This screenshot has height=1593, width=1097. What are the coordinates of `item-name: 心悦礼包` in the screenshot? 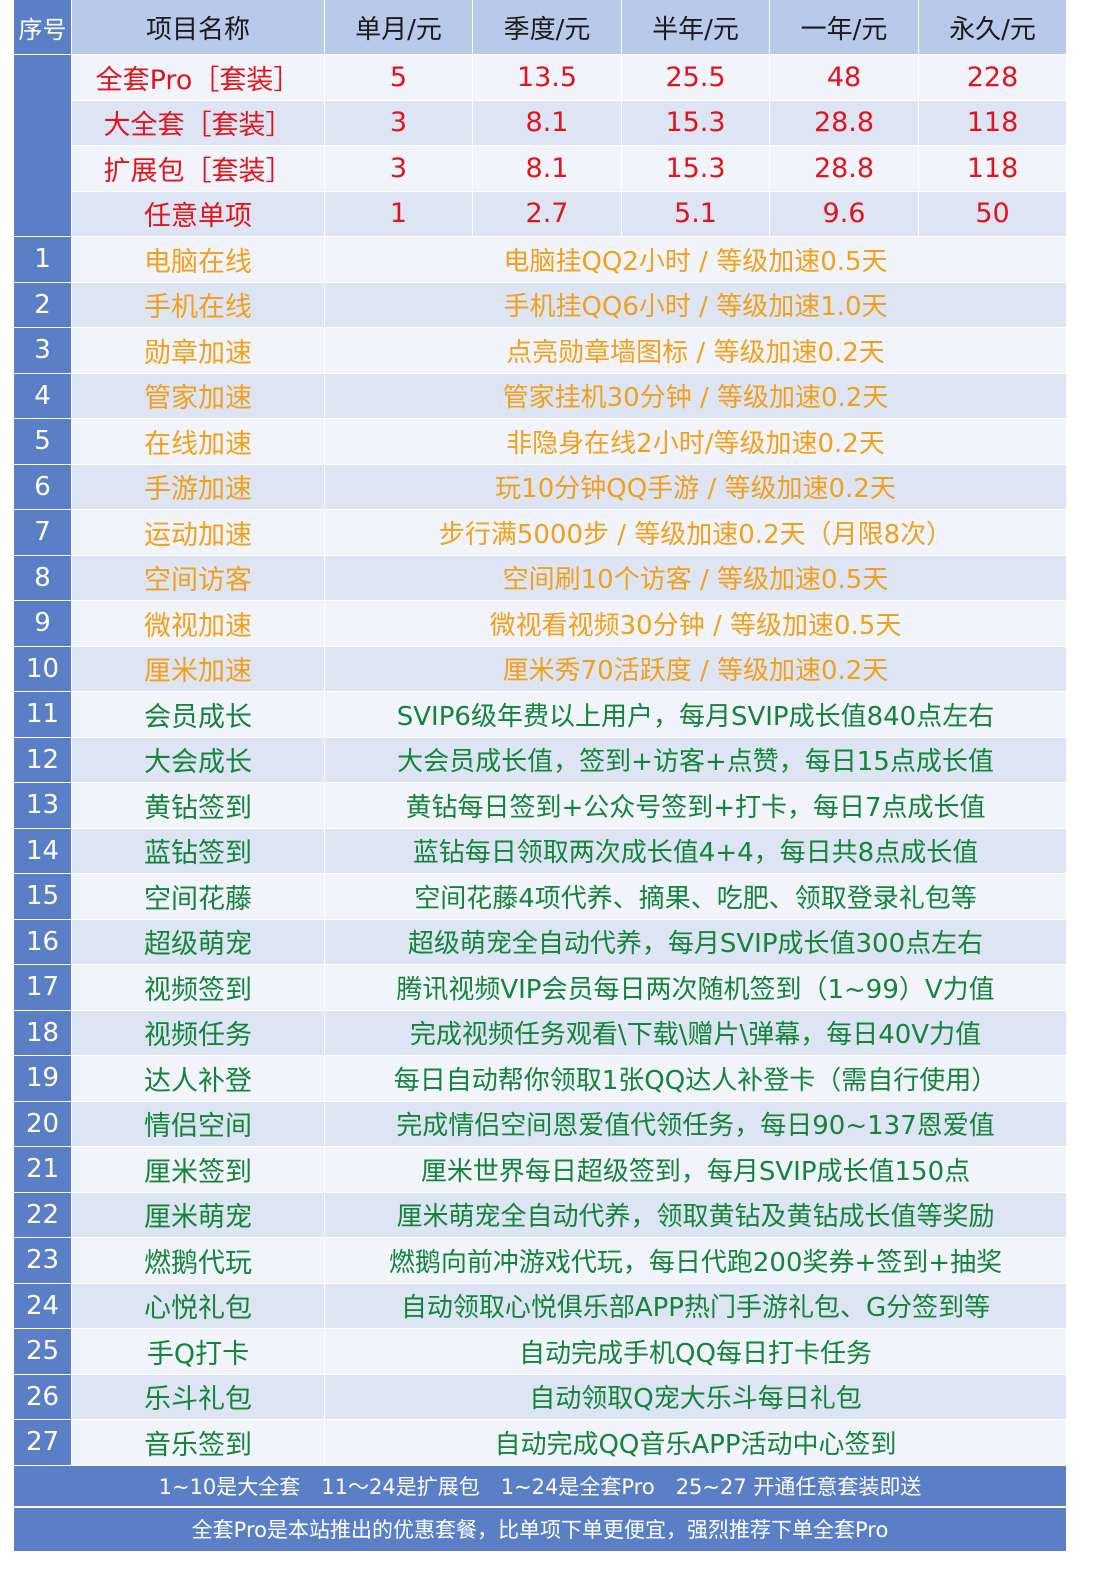 It's located at (198, 1306).